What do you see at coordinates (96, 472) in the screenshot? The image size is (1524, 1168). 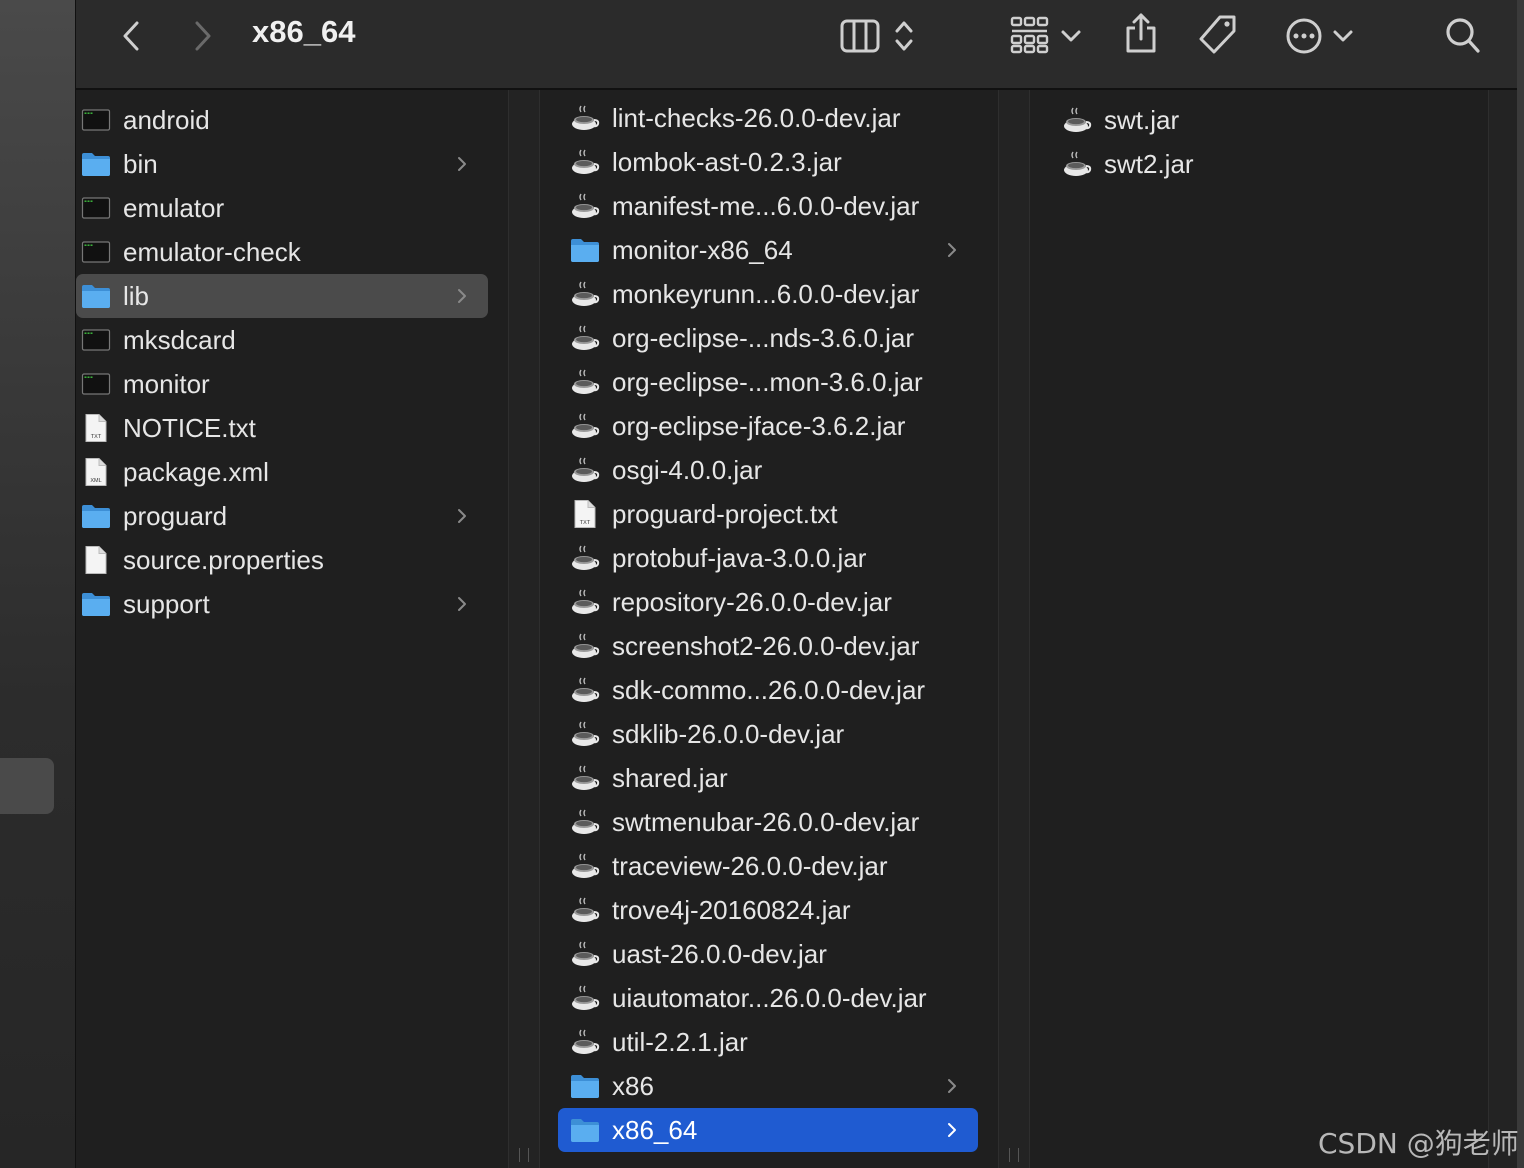 I see `xml-file-icon: XML` at bounding box center [96, 472].